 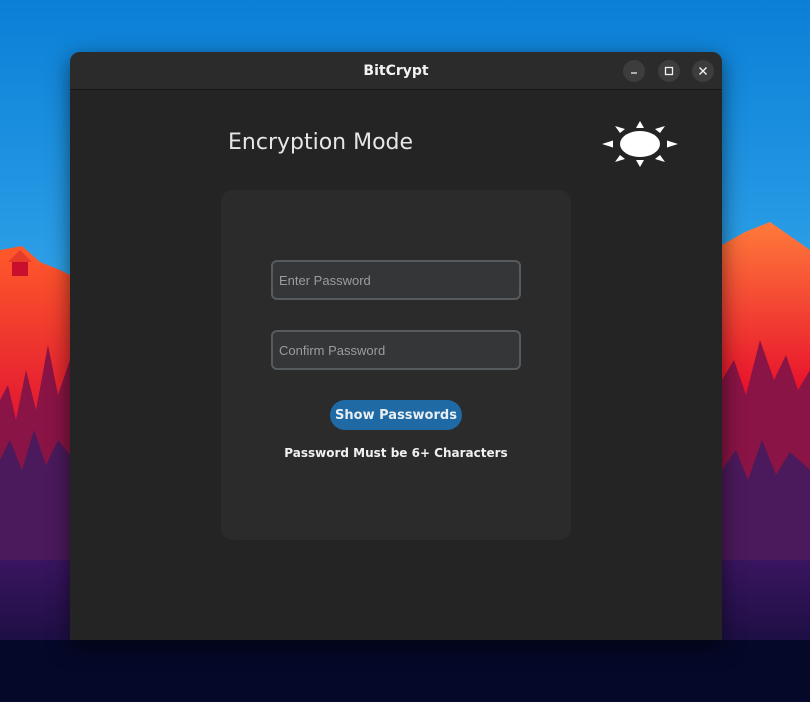 I want to click on minimize-button, so click(x=634, y=71).